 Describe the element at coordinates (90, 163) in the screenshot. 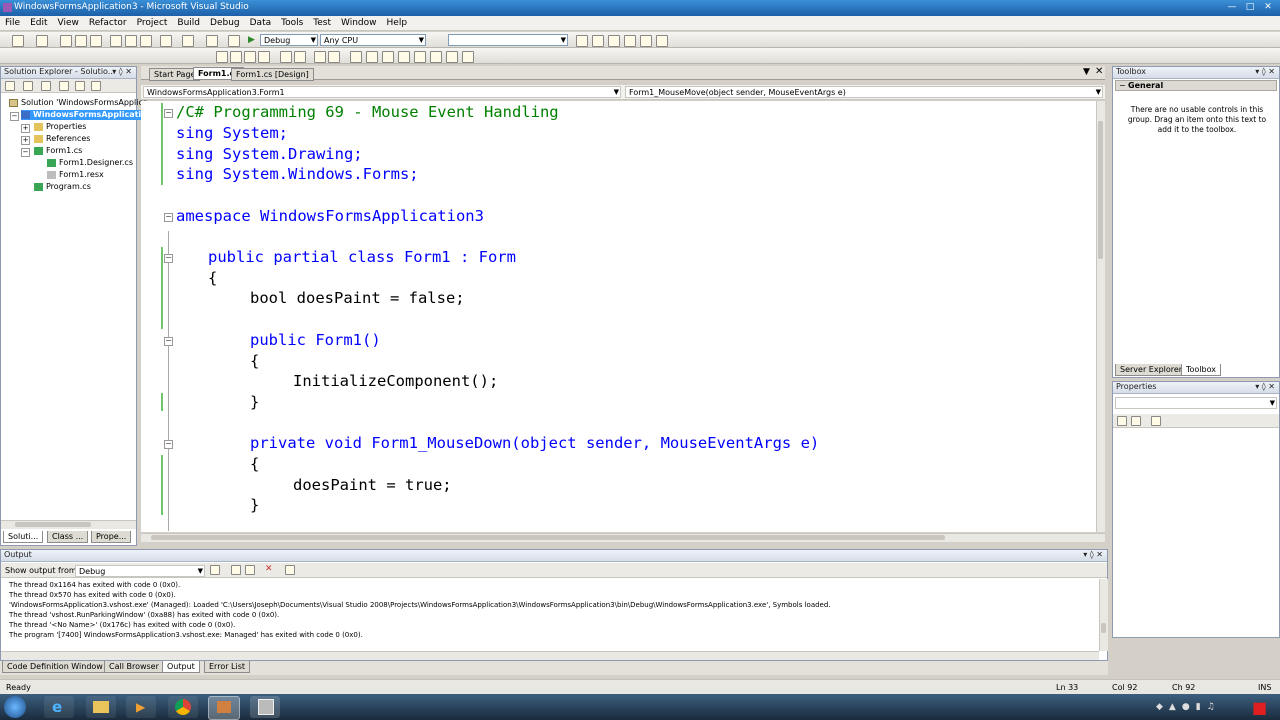

I see `tree-item-form1-designer: Form1.Designer.cs` at that location.